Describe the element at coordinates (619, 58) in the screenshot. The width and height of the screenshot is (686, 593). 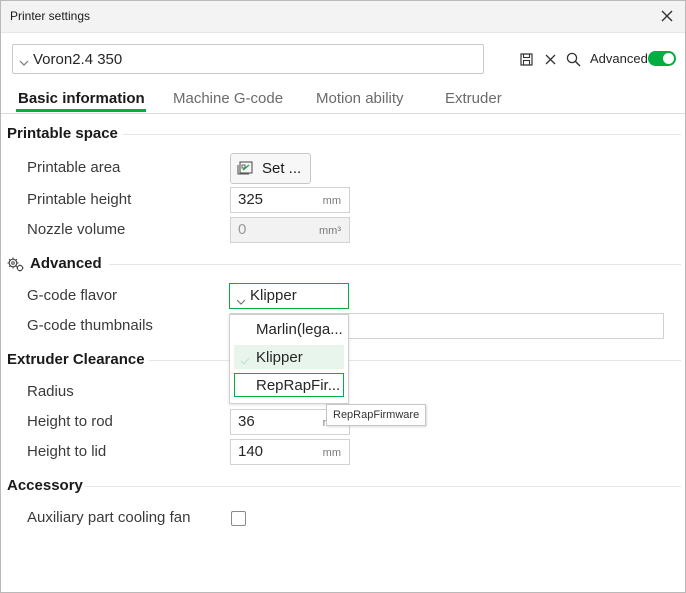
I see `advanced-mode-label: Advanced` at that location.